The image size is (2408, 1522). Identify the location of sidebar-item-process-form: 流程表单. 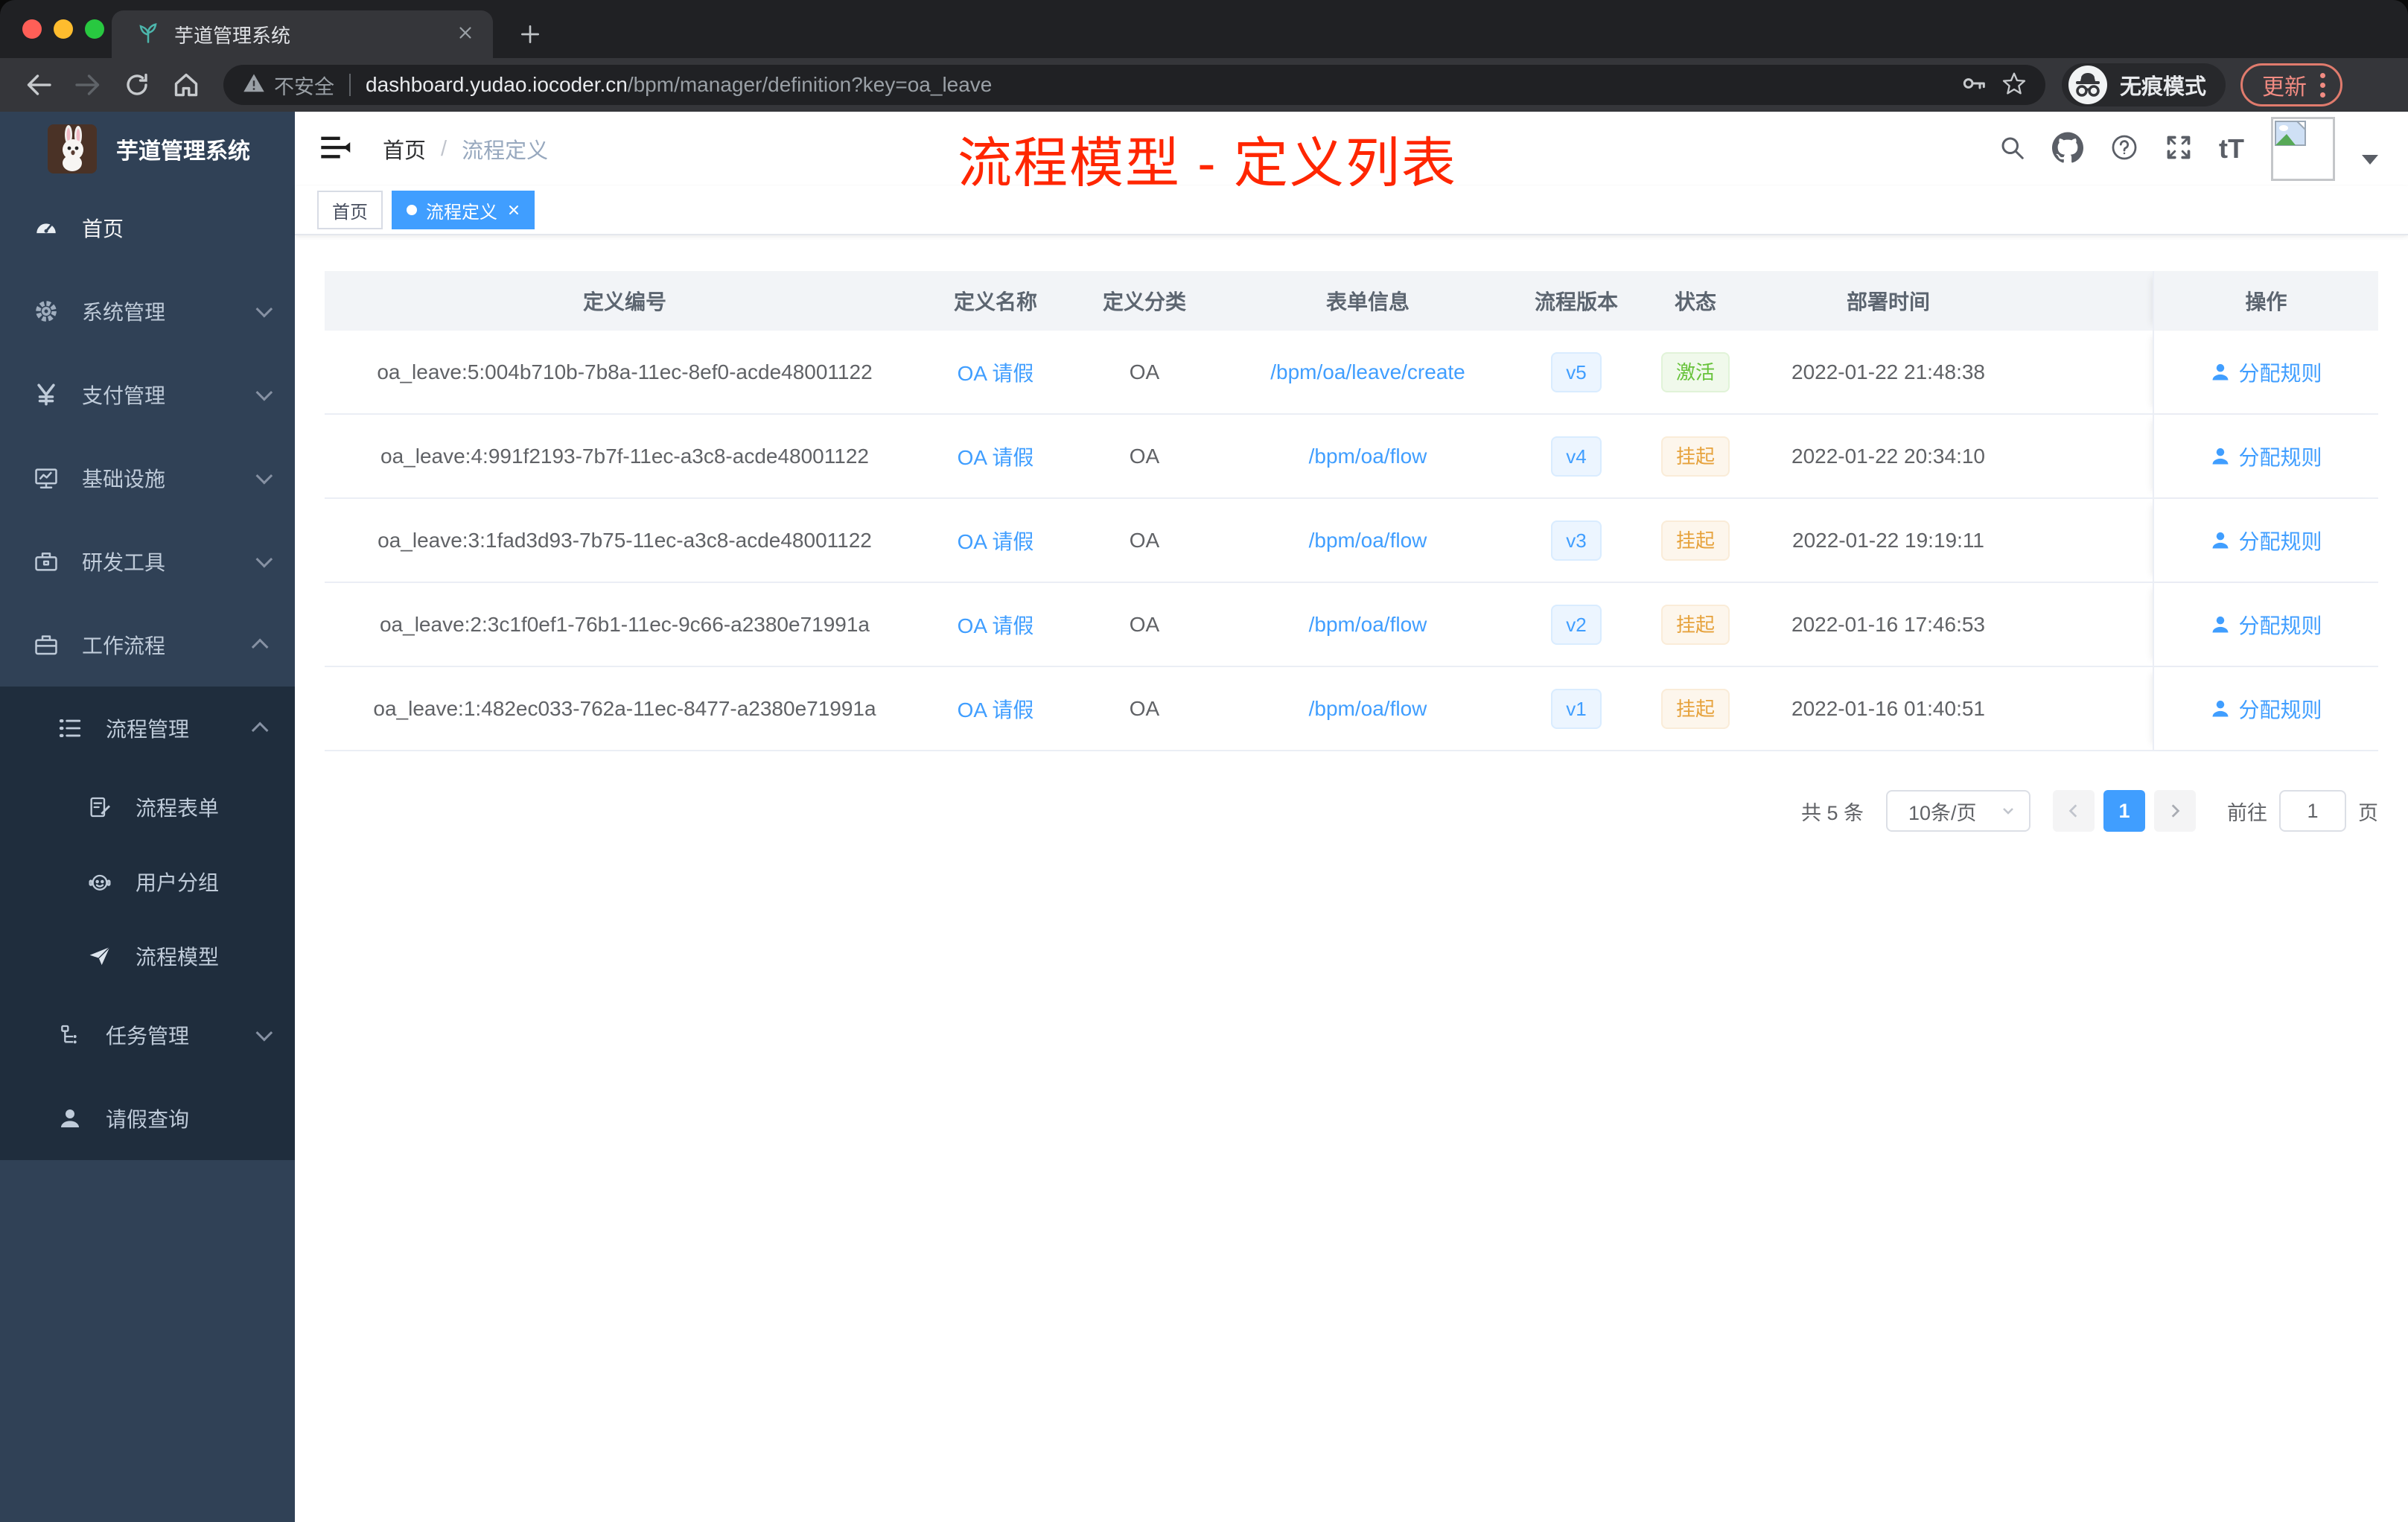
(147, 807).